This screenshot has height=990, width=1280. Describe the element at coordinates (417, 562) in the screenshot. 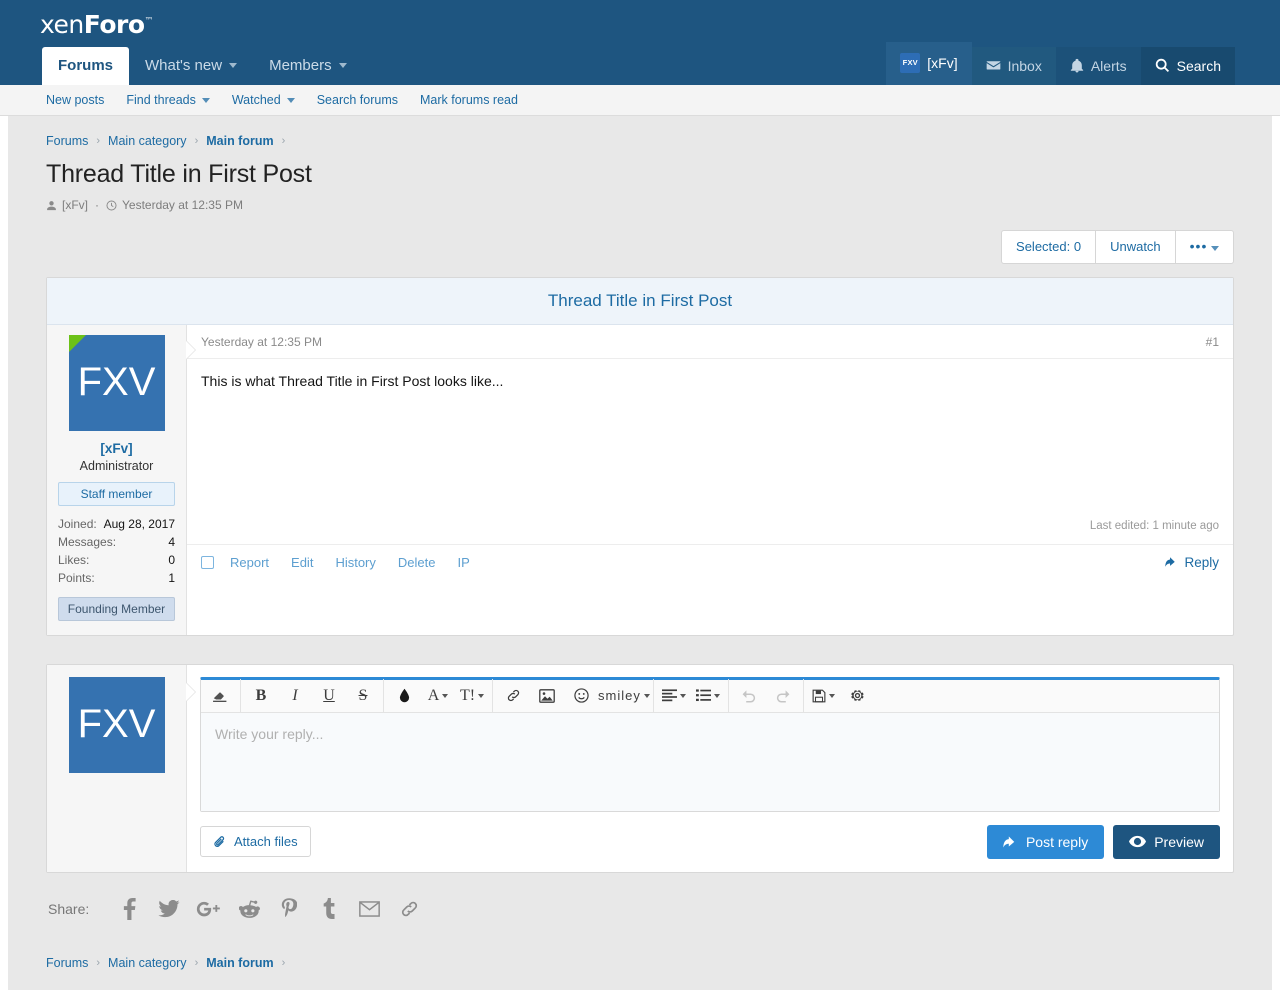

I see `post-action-delete: Delete` at that location.